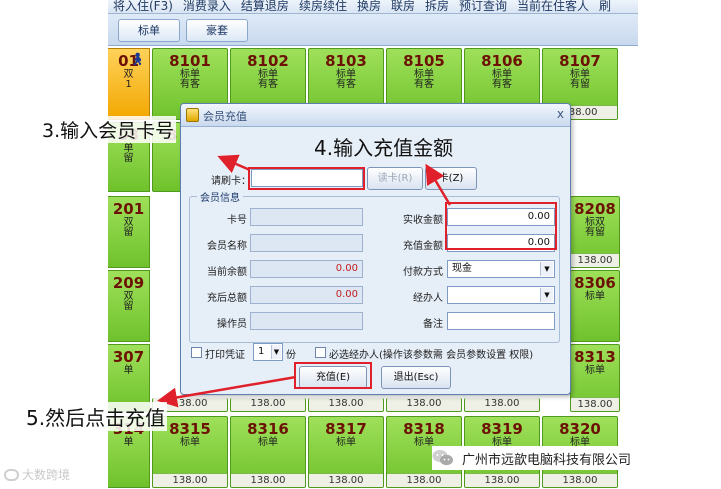 Image resolution: width=721 pixels, height=489 pixels. I want to click on room-number: 8105, so click(424, 61).